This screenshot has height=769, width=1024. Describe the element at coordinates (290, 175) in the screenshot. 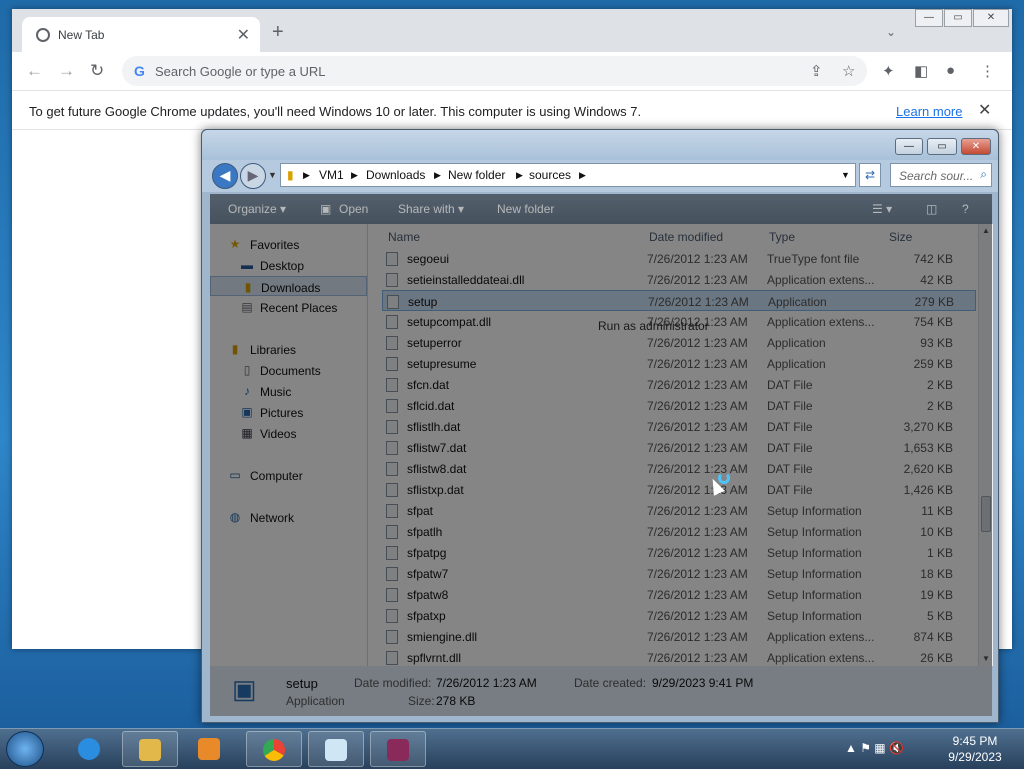

I see `folder-icon: ▮` at that location.